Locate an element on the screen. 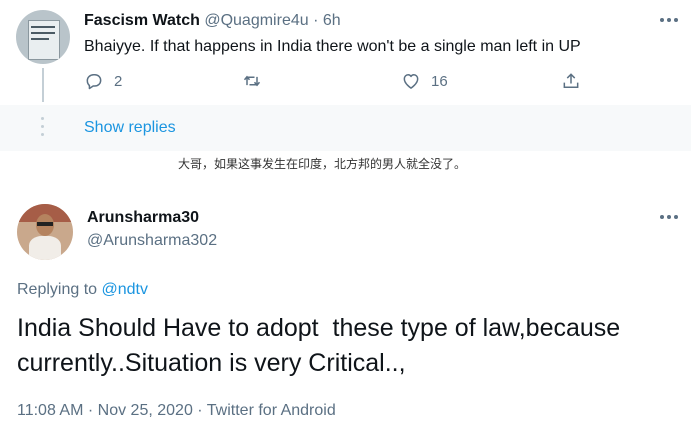  reply-icon is located at coordinates (94, 82).